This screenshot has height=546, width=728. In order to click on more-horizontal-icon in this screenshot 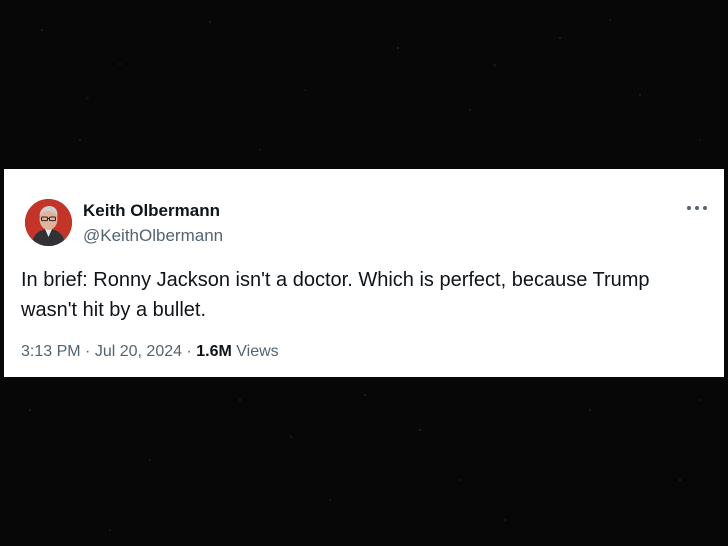, I will do `click(697, 208)`.